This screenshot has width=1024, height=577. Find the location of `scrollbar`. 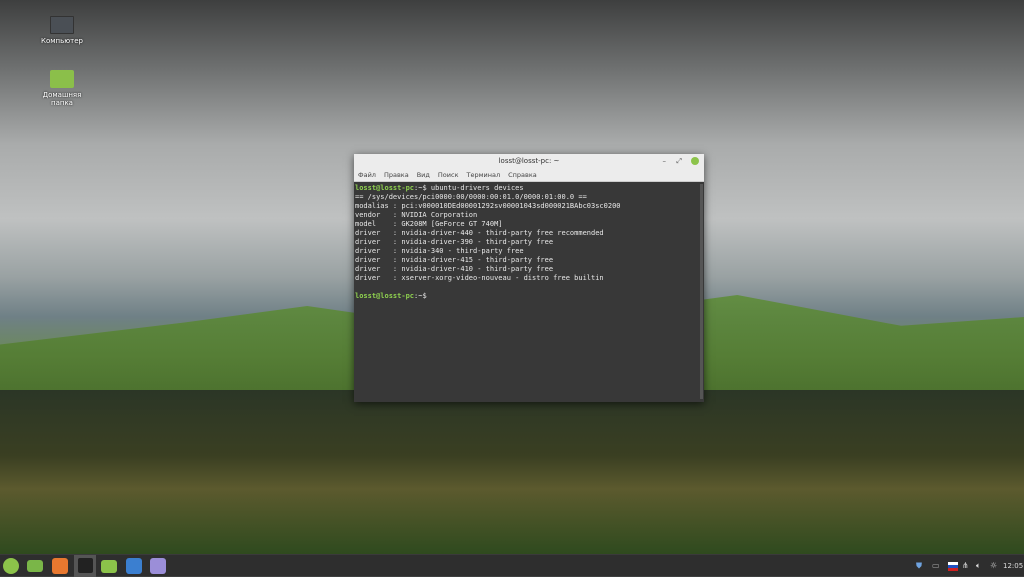

scrollbar is located at coordinates (701, 291).